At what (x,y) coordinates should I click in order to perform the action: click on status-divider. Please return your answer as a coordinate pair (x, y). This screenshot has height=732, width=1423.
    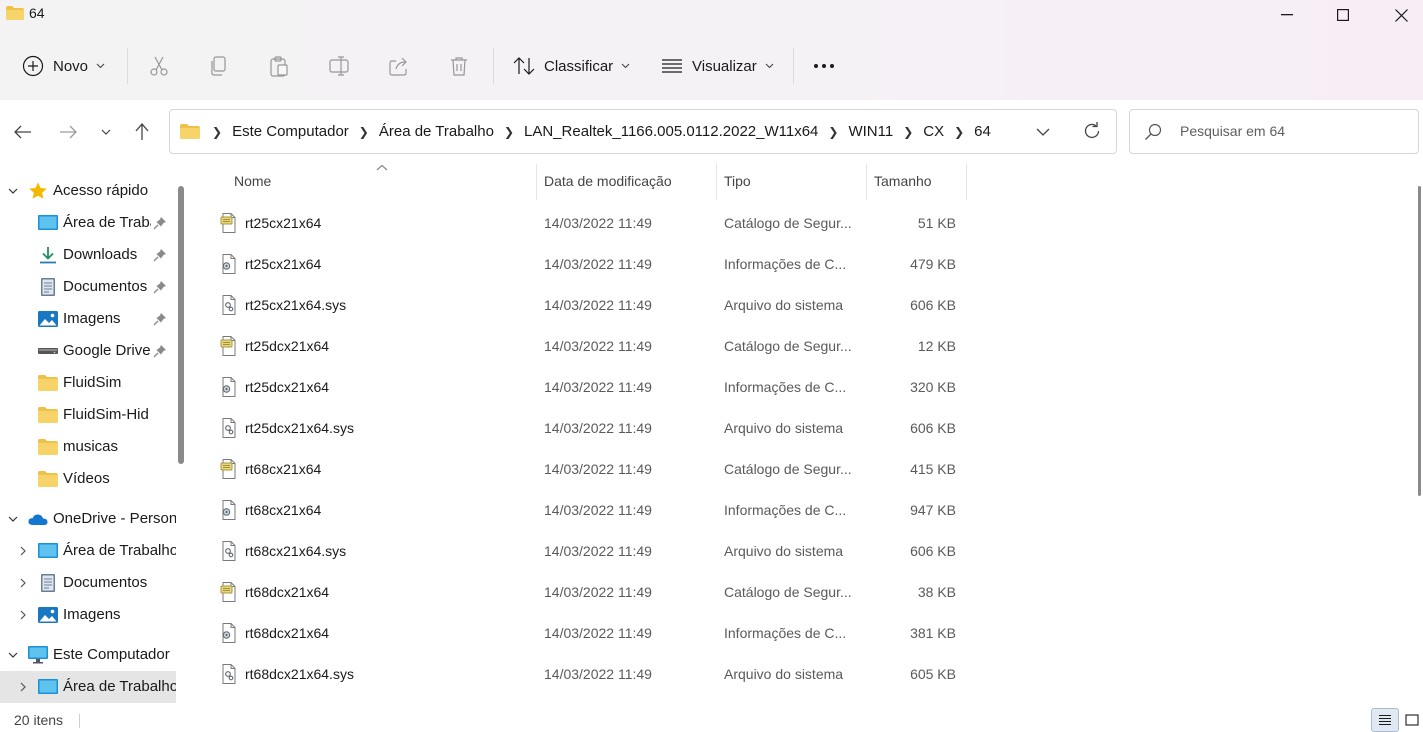
    Looking at the image, I should click on (79, 721).